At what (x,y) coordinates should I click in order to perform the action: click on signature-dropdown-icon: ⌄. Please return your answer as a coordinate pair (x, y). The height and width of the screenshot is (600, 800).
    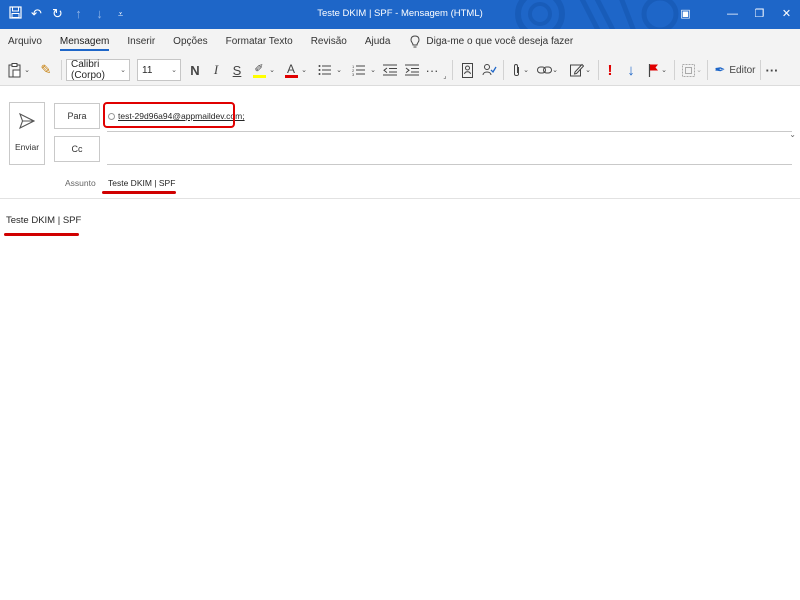
    Looking at the image, I should click on (588, 70).